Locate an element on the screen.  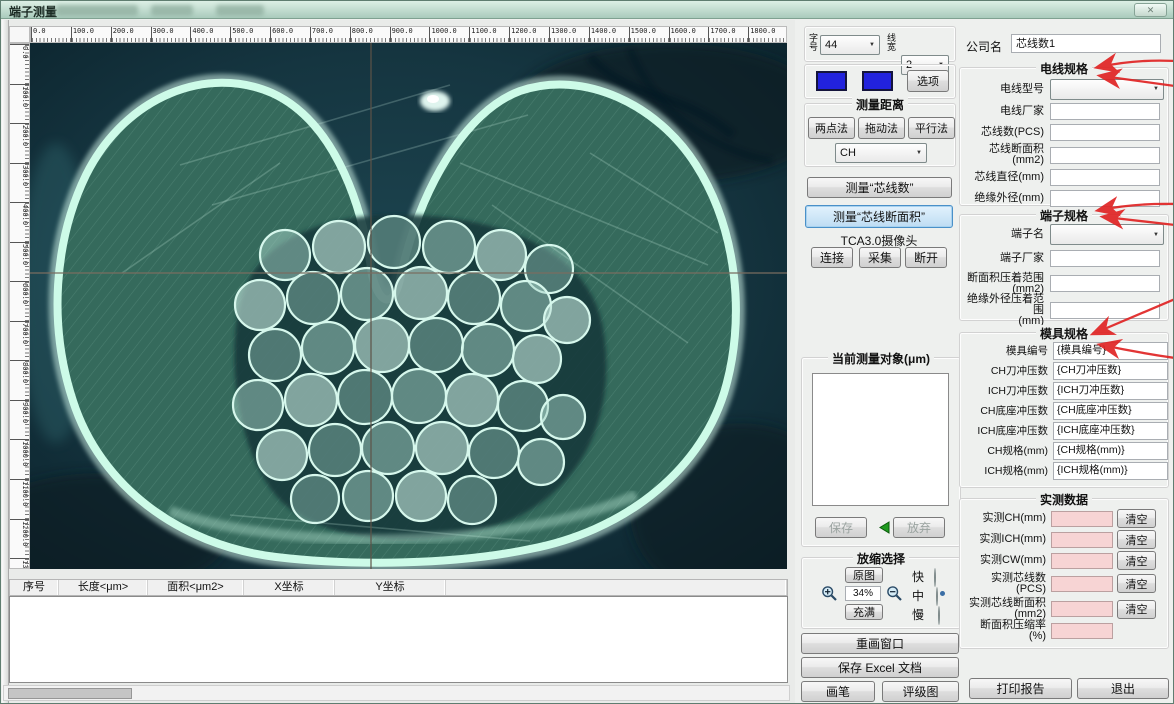
zoom-out-icon is located at coordinates (894, 593).